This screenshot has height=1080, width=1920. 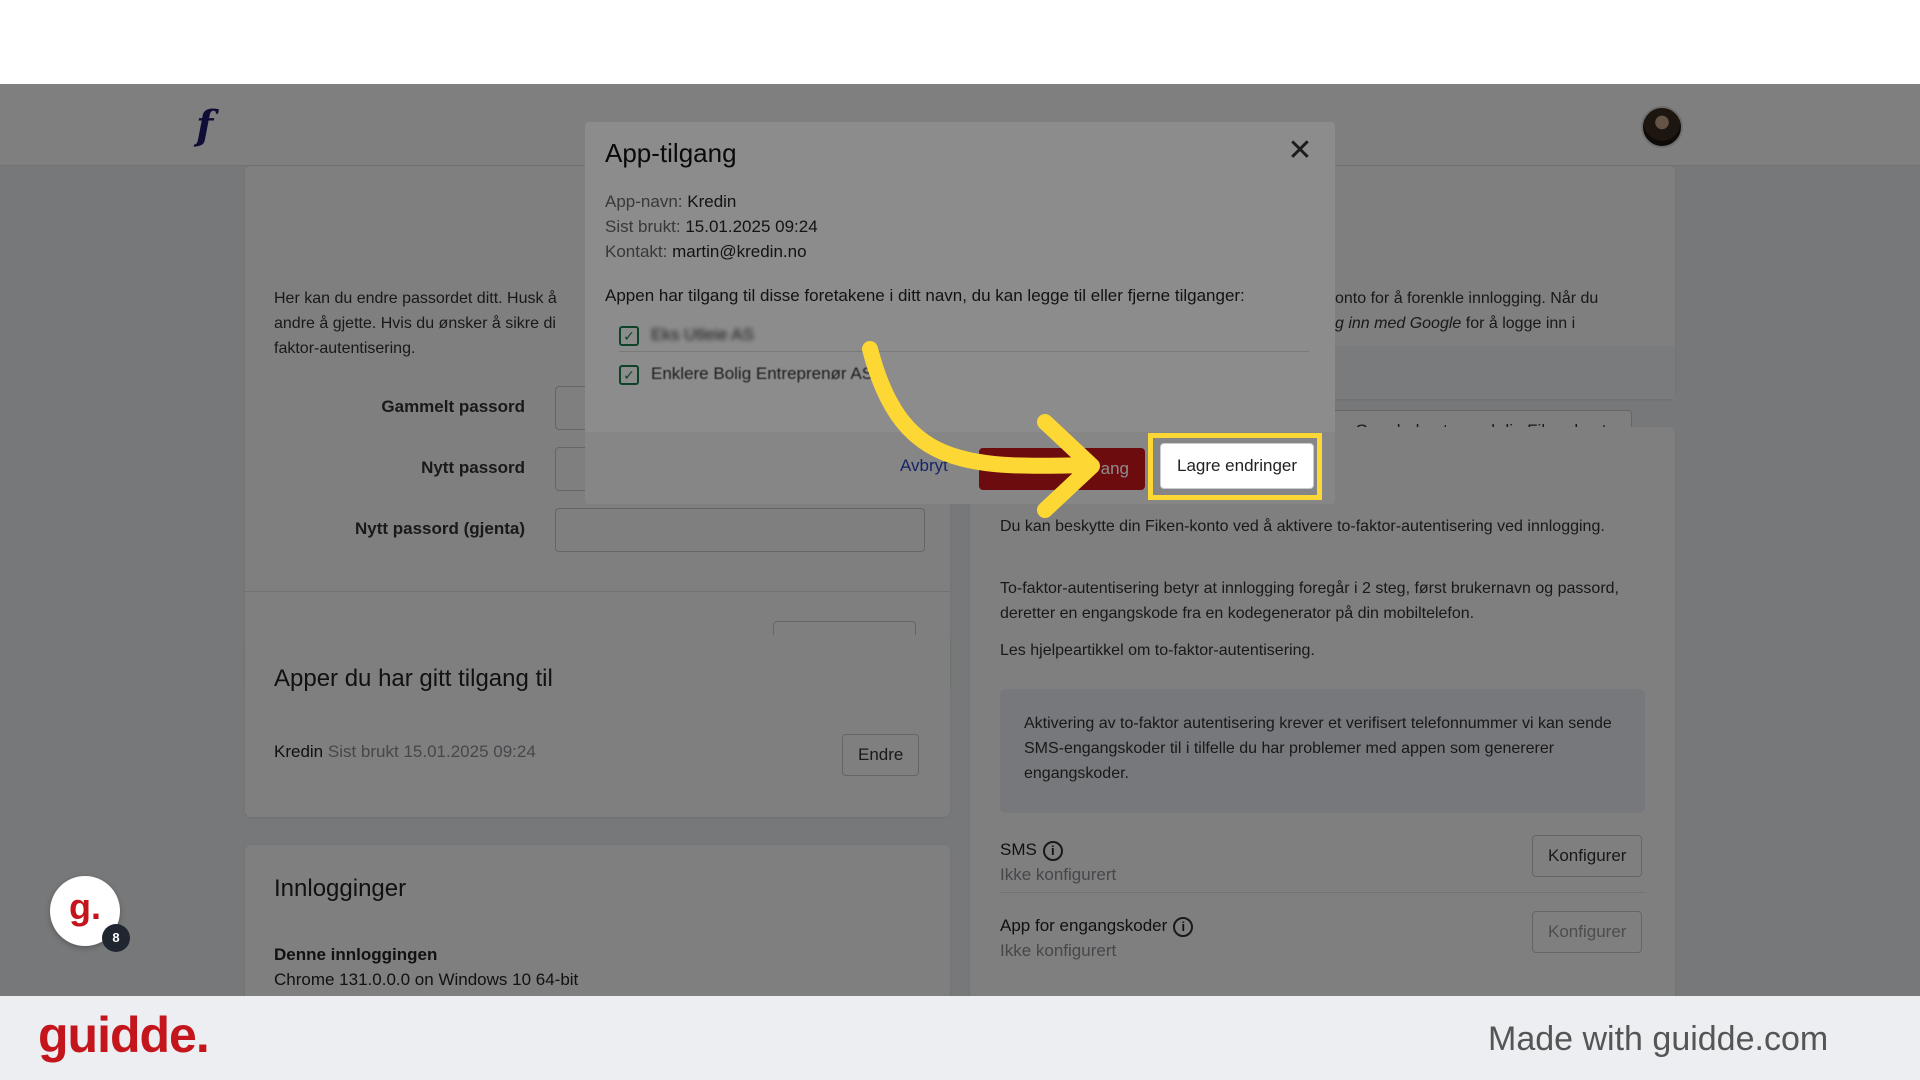 I want to click on made-with-text: Made with guidde.com, so click(x=1658, y=1039).